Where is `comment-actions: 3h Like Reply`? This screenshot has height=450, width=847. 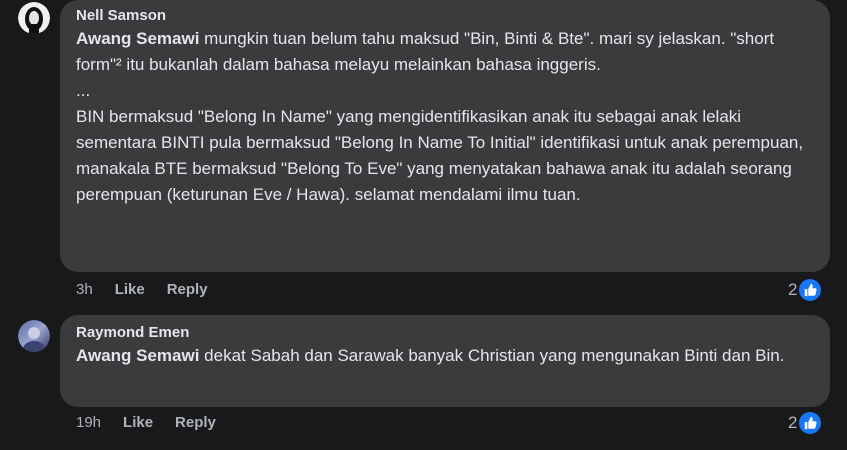
comment-actions: 3h Like Reply is located at coordinates (153, 289).